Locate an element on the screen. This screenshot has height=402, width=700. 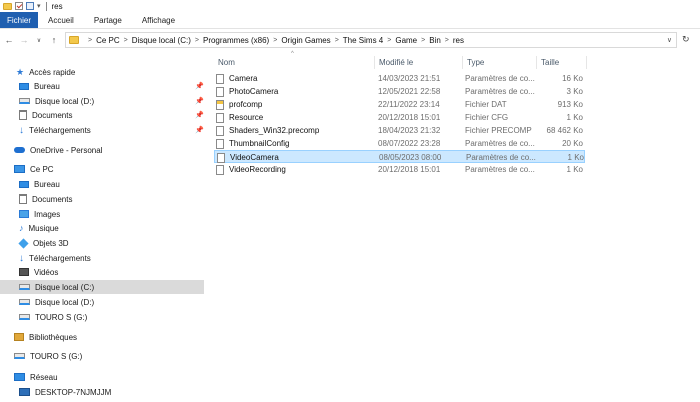
nav-pc-documents: Documents is located at coordinates (45, 199).